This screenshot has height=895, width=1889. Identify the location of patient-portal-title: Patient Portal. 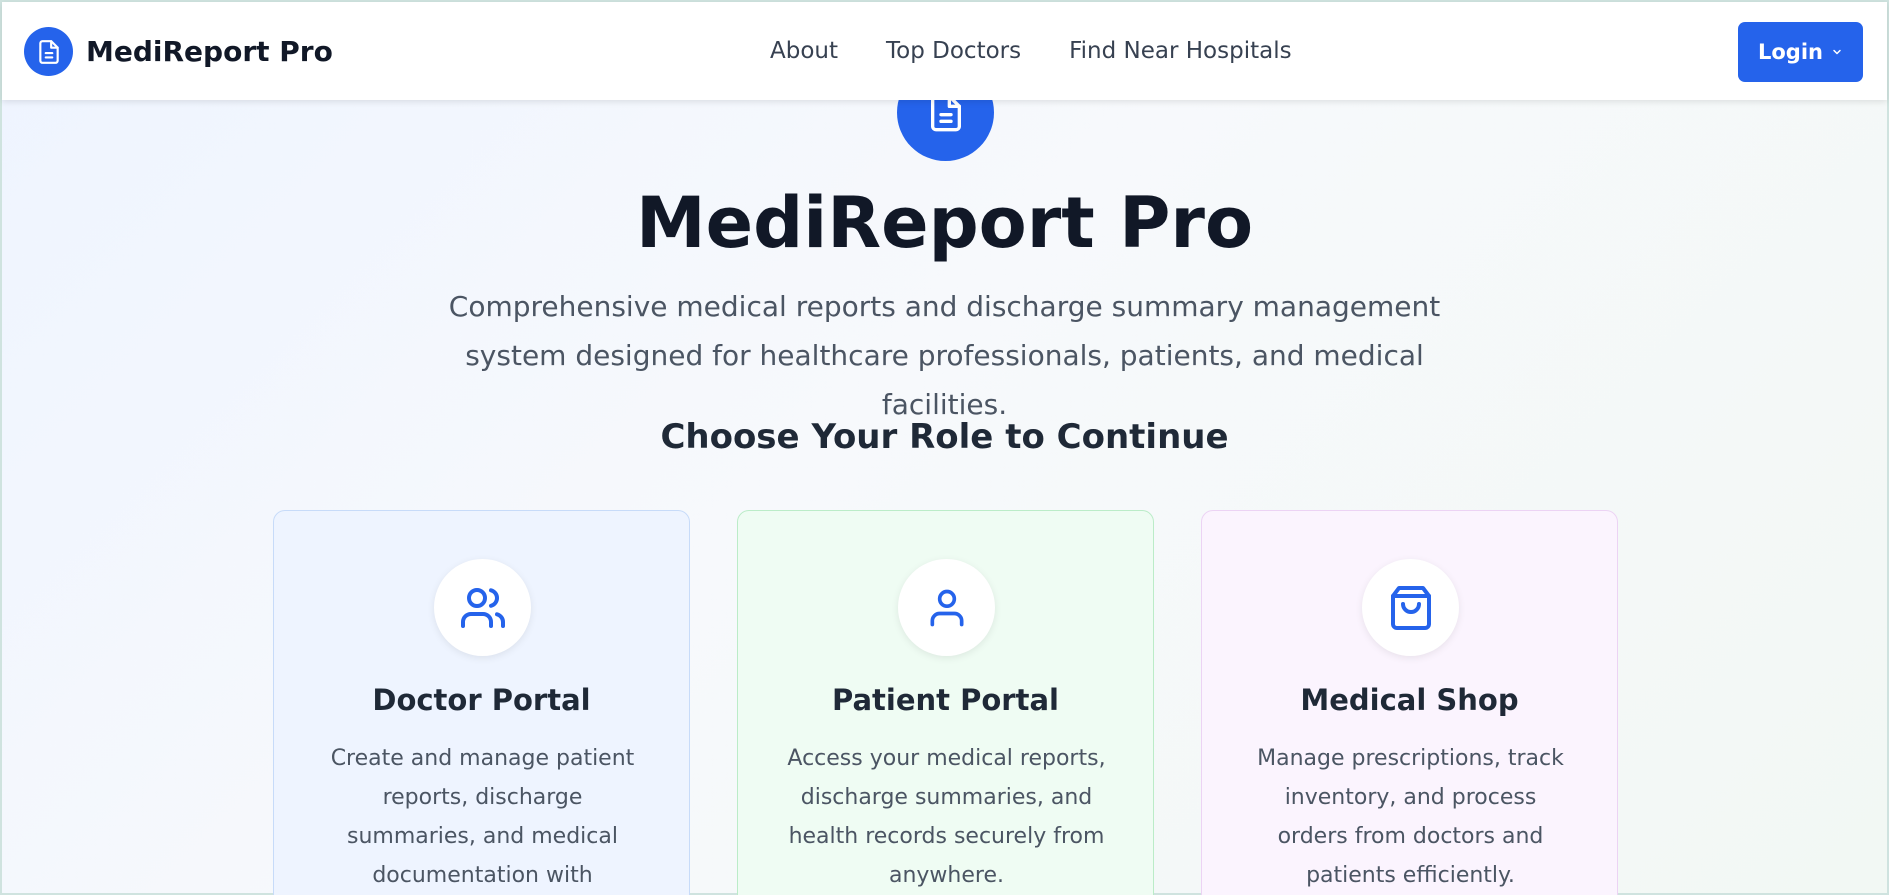
(945, 700).